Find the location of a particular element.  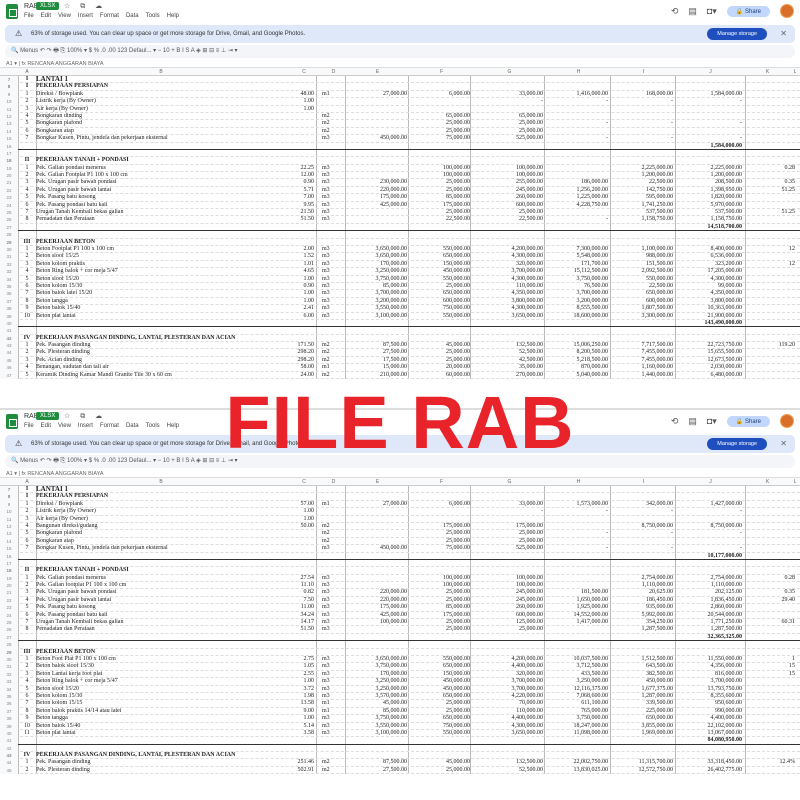

cell-reference: A1 is located at coordinates (9, 474).